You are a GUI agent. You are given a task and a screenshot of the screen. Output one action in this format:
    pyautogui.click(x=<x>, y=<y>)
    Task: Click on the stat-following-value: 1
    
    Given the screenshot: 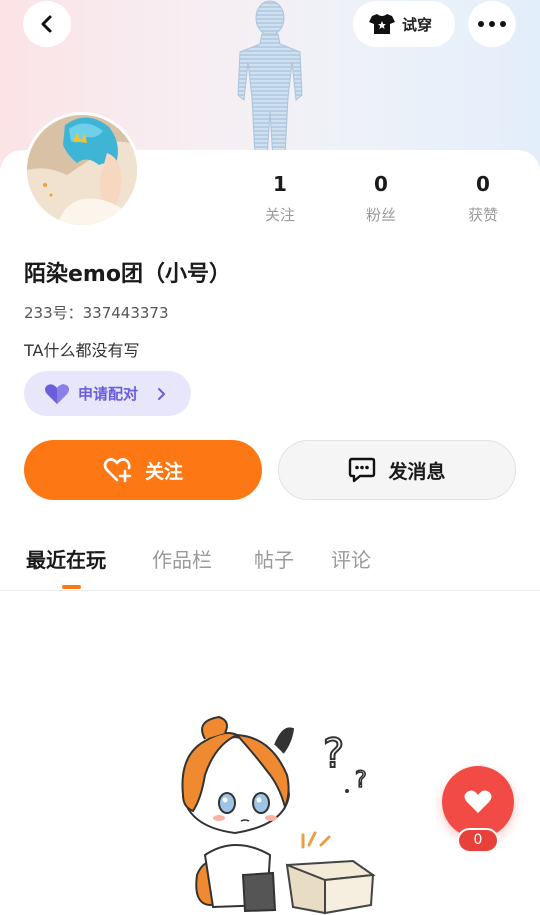 What is the action you would take?
    pyautogui.click(x=280, y=184)
    